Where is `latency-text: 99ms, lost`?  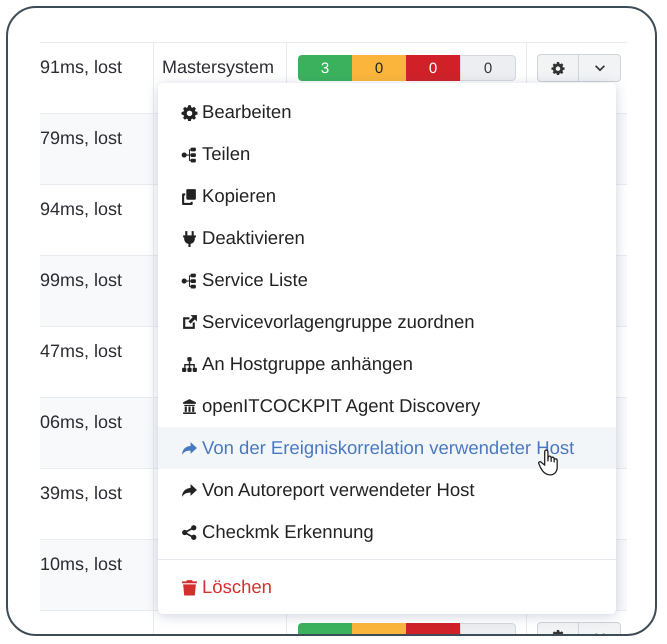 latency-text: 99ms, lost is located at coordinates (81, 280).